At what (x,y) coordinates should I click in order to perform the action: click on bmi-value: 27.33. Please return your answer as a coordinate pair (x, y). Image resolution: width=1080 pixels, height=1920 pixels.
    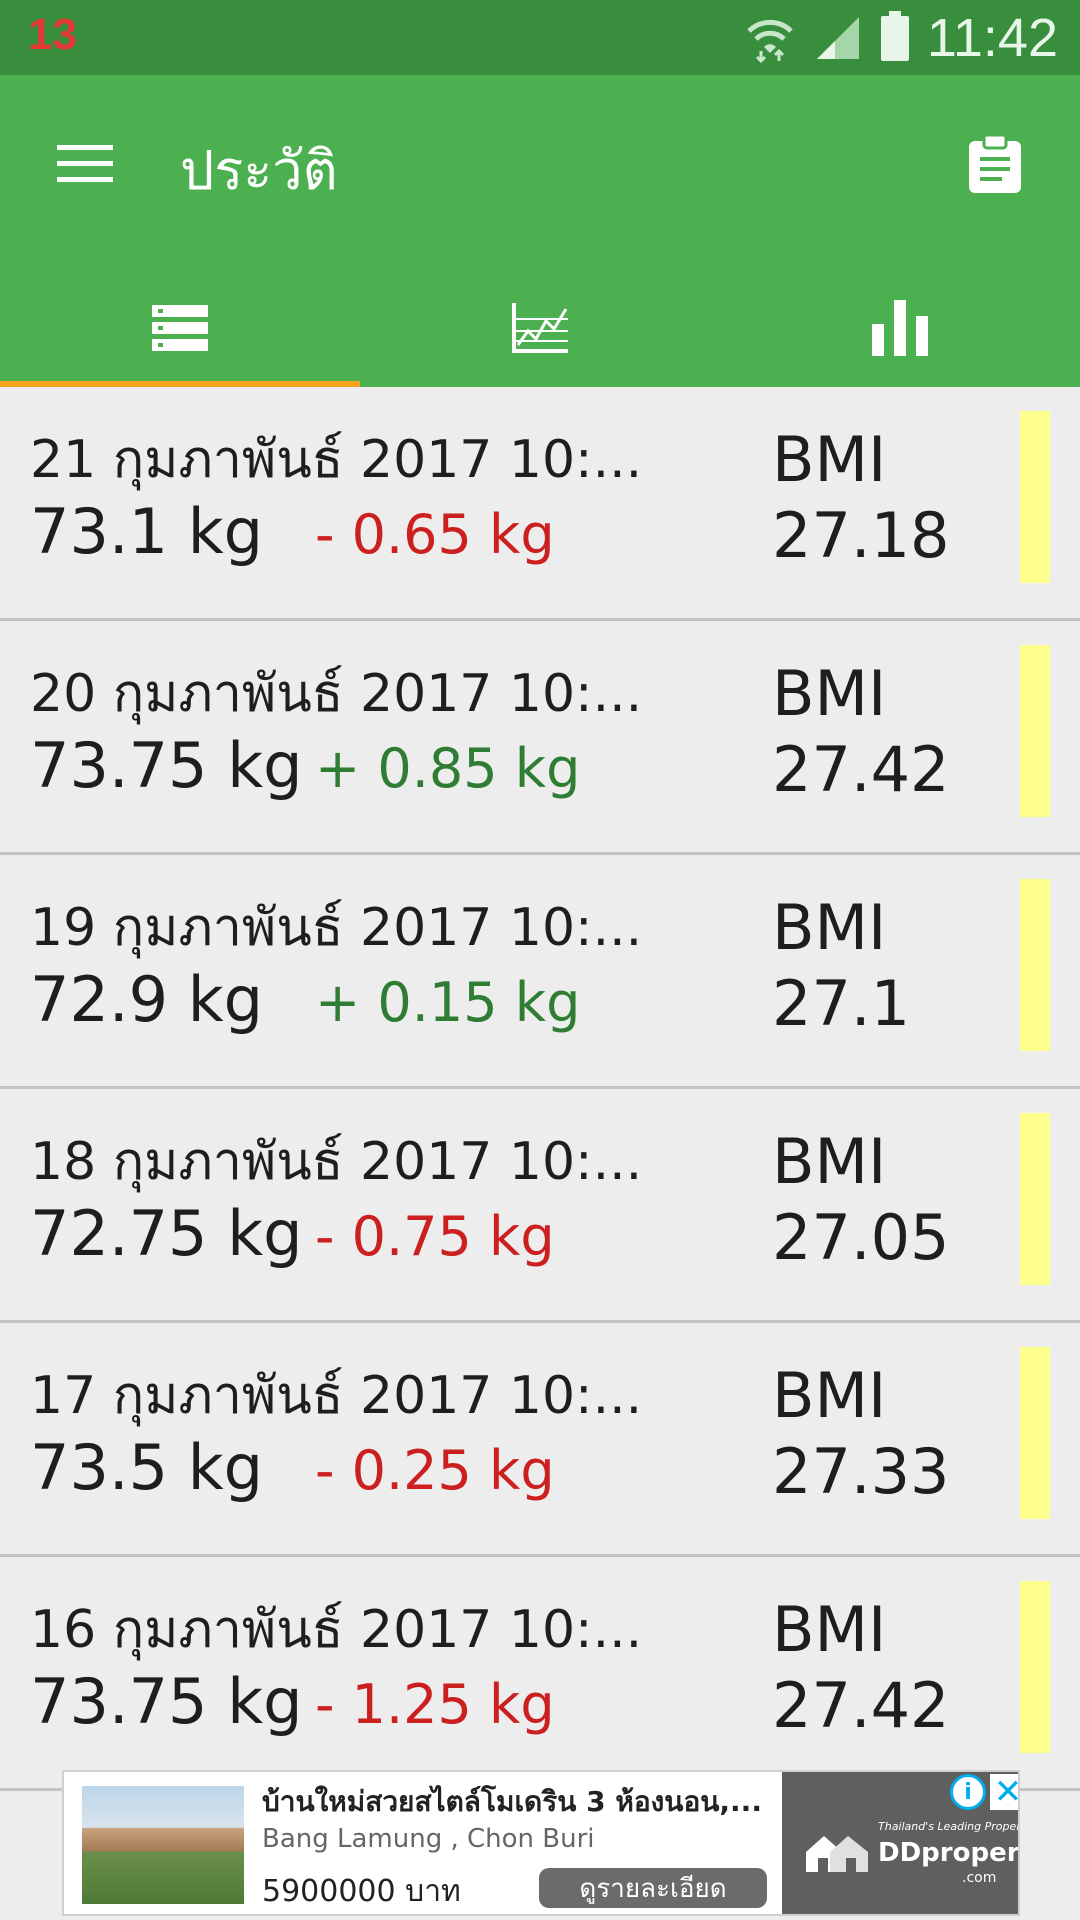
    Looking at the image, I should click on (861, 1471).